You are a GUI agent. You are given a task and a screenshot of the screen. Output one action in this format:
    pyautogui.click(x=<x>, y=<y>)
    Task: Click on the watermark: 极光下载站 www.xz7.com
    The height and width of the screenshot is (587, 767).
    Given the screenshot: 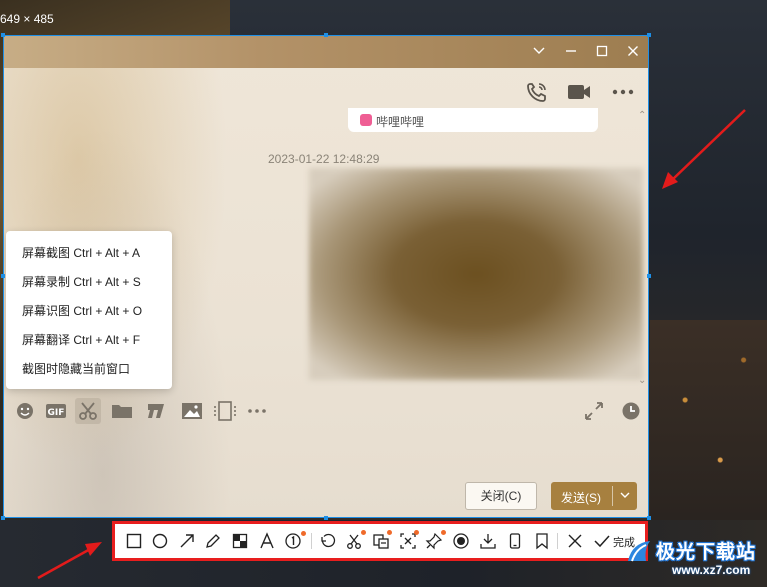 What is the action you would take?
    pyautogui.click(x=689, y=559)
    